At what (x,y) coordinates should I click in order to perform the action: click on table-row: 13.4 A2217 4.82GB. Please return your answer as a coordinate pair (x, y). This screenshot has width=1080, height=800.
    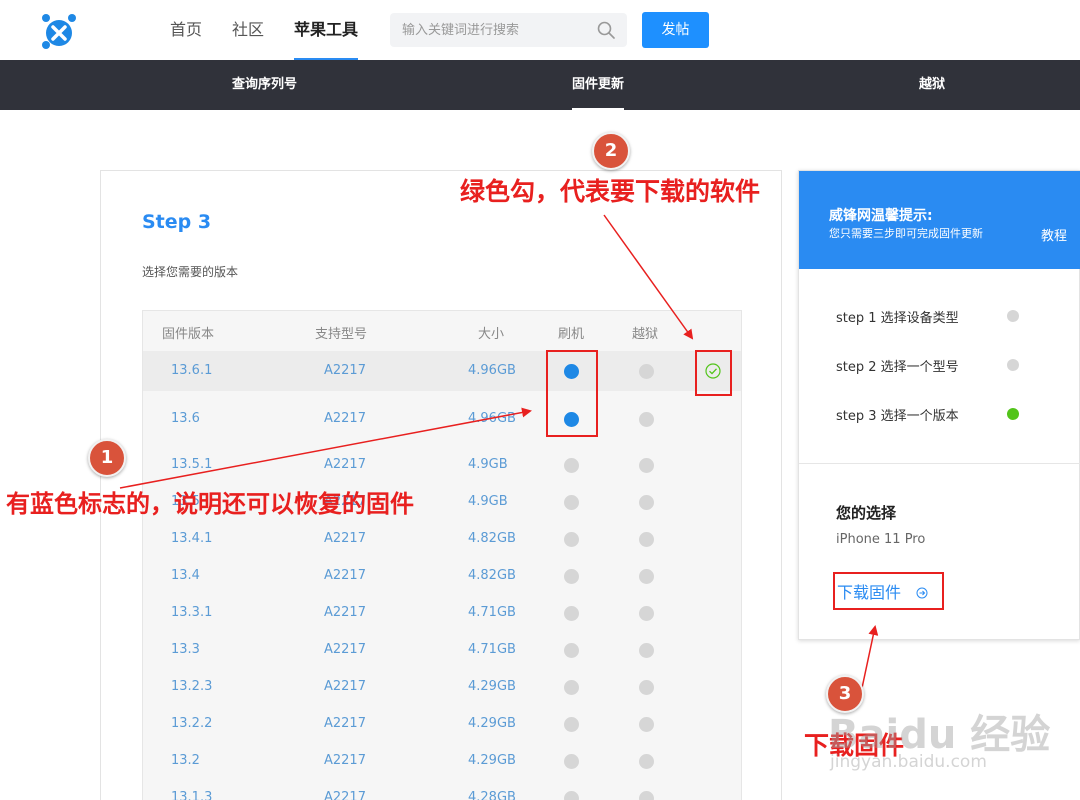
    Looking at the image, I should click on (442, 576).